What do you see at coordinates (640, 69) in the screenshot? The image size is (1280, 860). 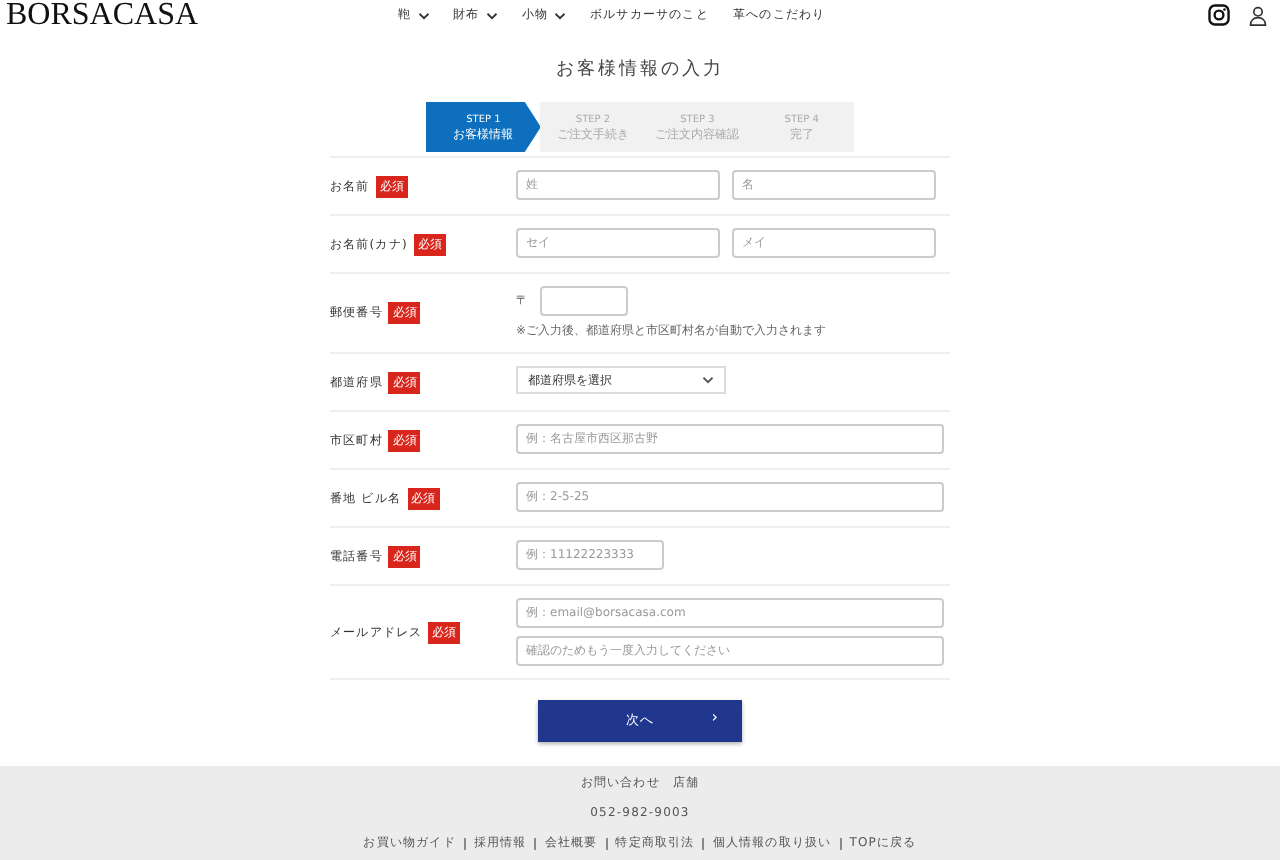 I see `page-title: お客様情報の入力` at bounding box center [640, 69].